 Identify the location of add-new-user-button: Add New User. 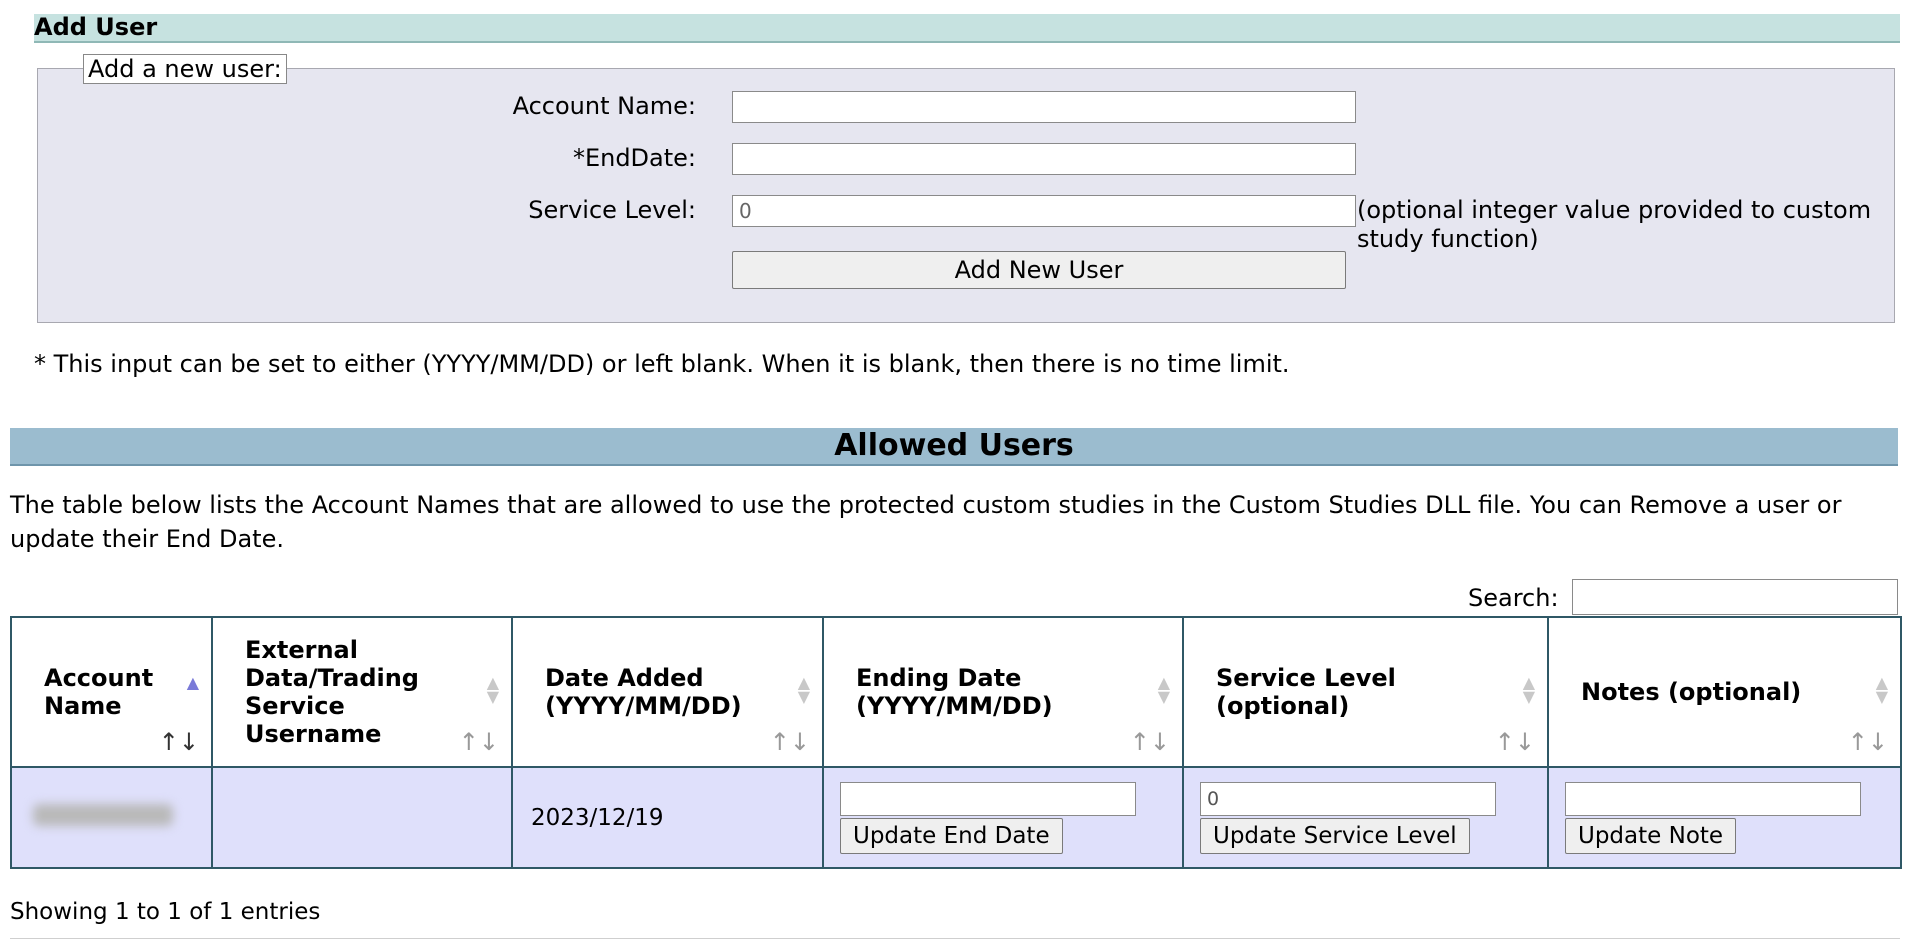
(1039, 270).